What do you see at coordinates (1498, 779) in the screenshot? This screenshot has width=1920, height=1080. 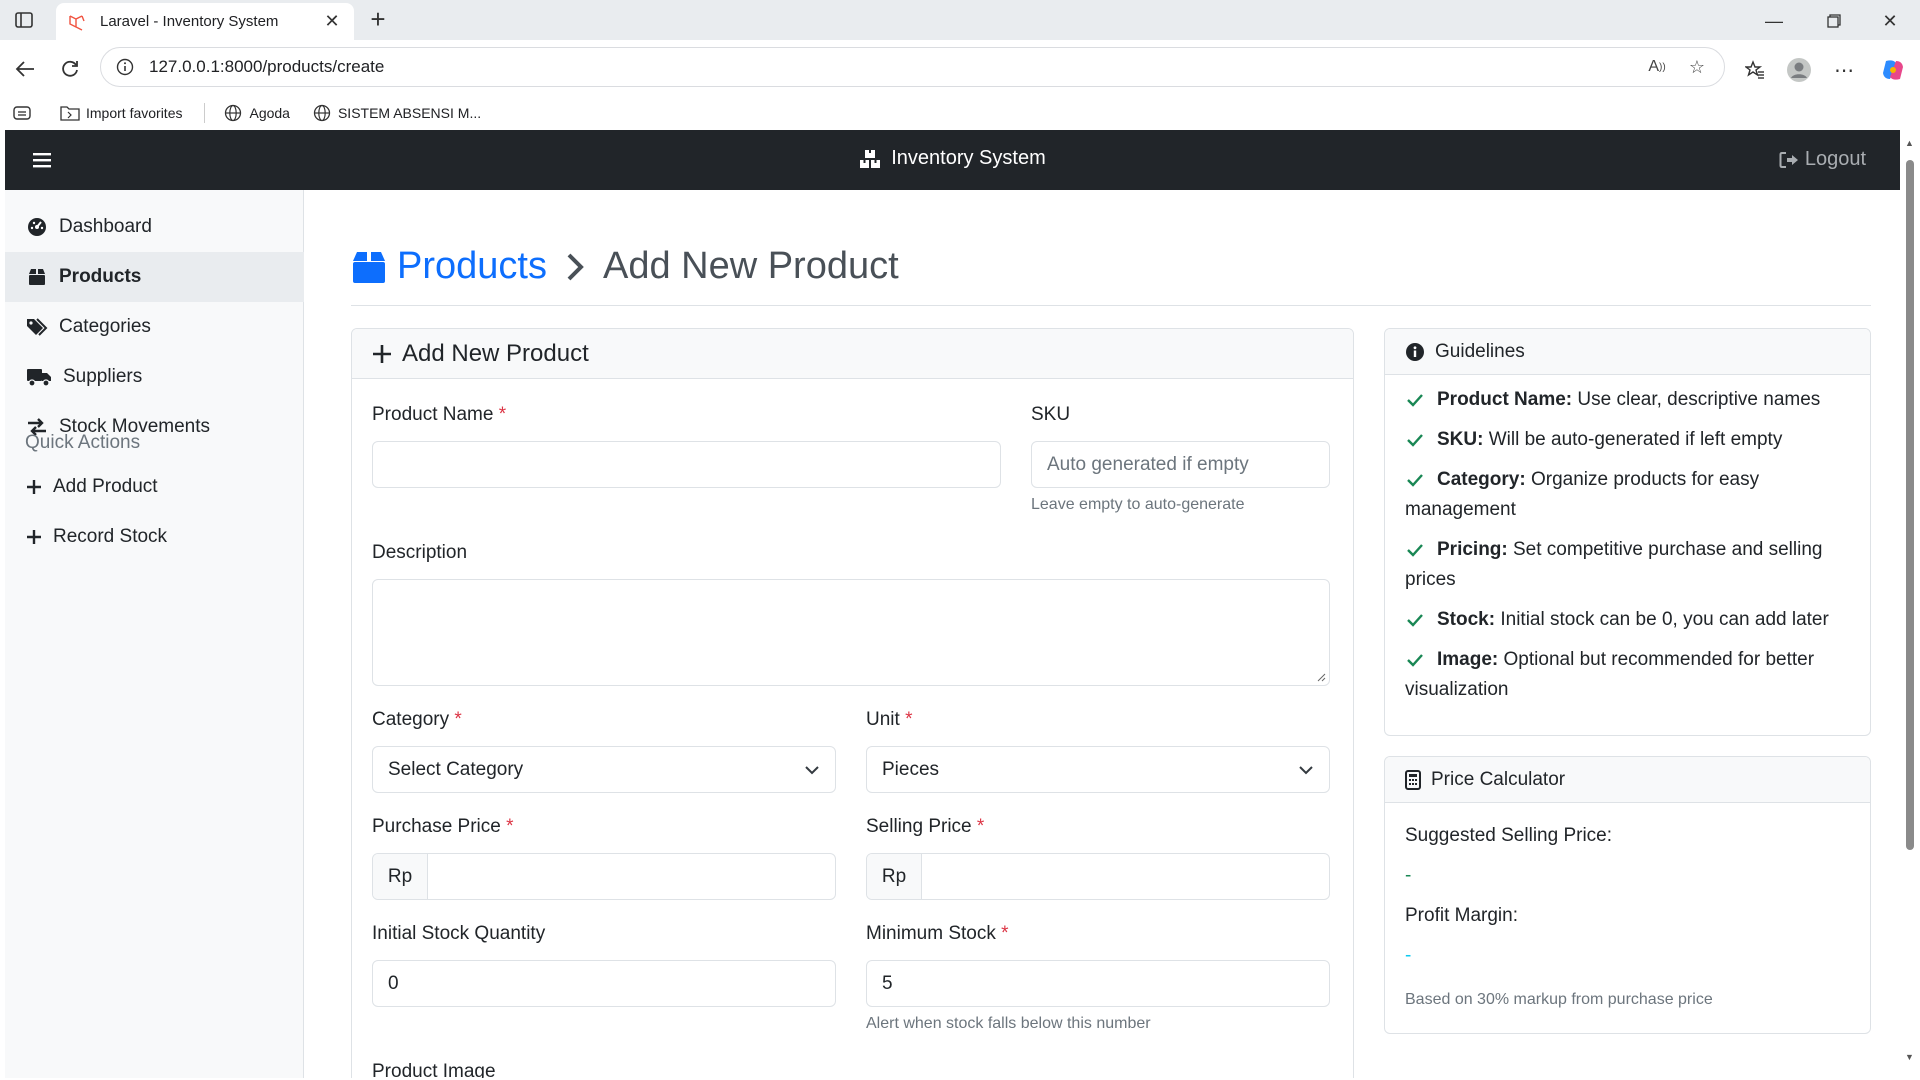 I see `calculator-title: Price Calculator` at bounding box center [1498, 779].